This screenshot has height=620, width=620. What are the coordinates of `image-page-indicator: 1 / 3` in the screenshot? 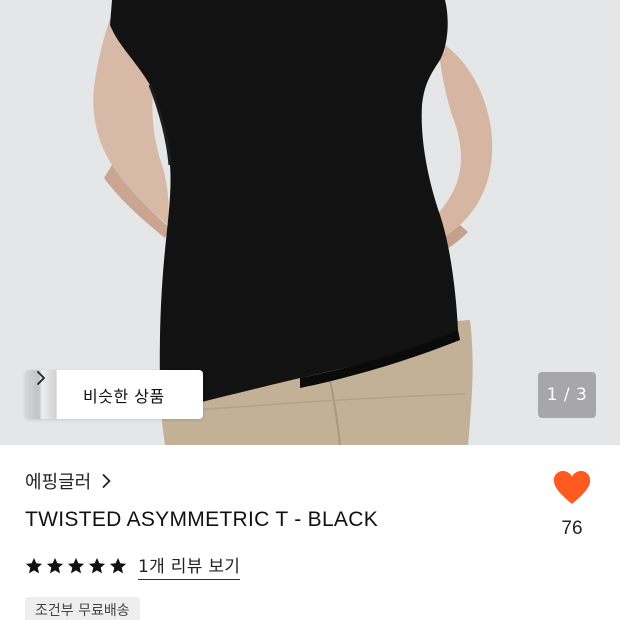 It's located at (567, 395).